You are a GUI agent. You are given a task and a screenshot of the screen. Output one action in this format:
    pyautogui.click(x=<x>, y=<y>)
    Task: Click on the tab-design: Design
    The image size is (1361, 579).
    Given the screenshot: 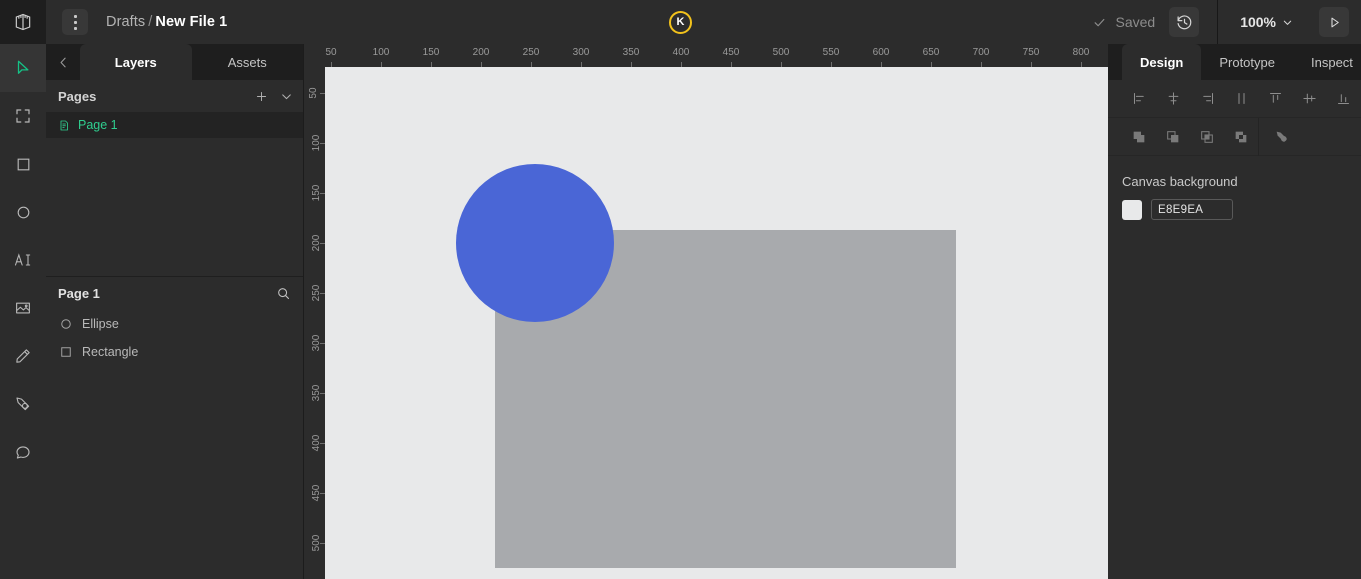 What is the action you would take?
    pyautogui.click(x=1162, y=62)
    